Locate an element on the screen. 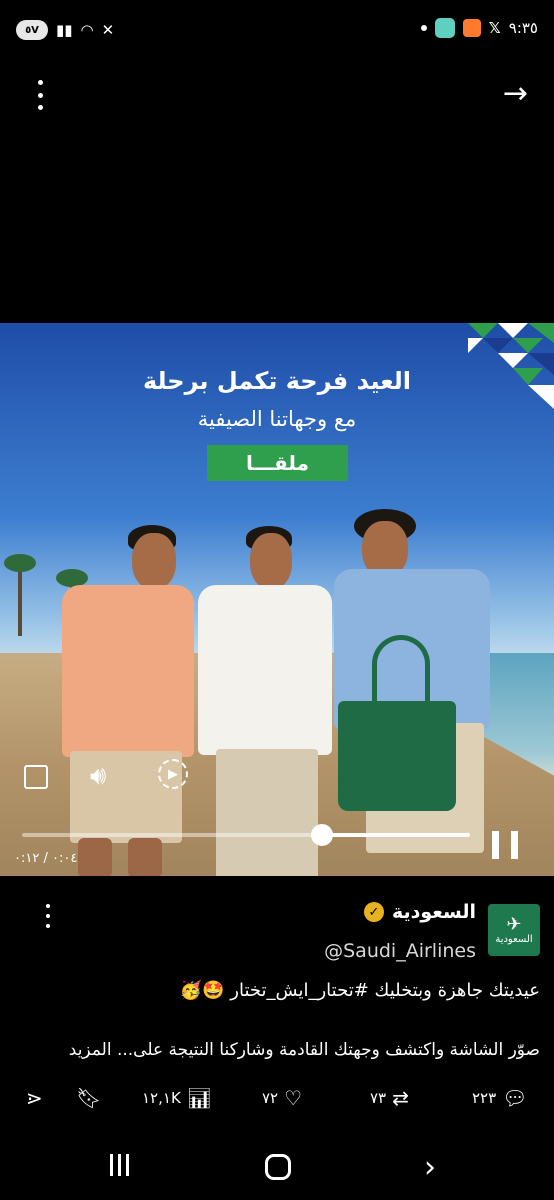 This screenshot has width=554, height=1200. video-headline: العيد فرحة تكمل برحلة is located at coordinates (277, 381).